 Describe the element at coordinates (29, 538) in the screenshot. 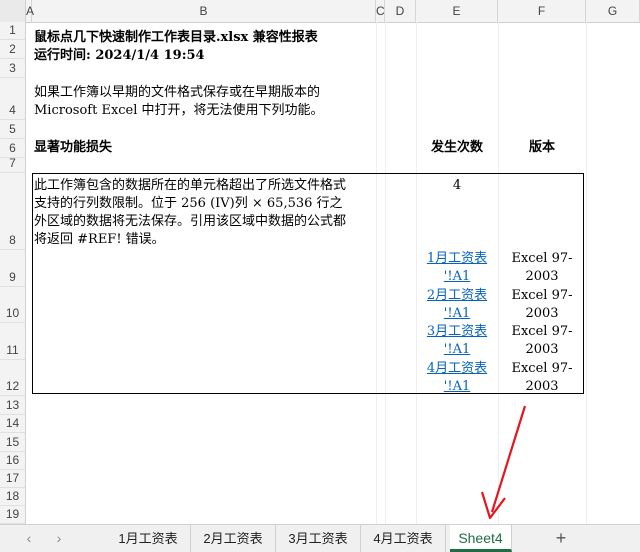

I see `scroll-tabs-left-icon: ‹` at that location.